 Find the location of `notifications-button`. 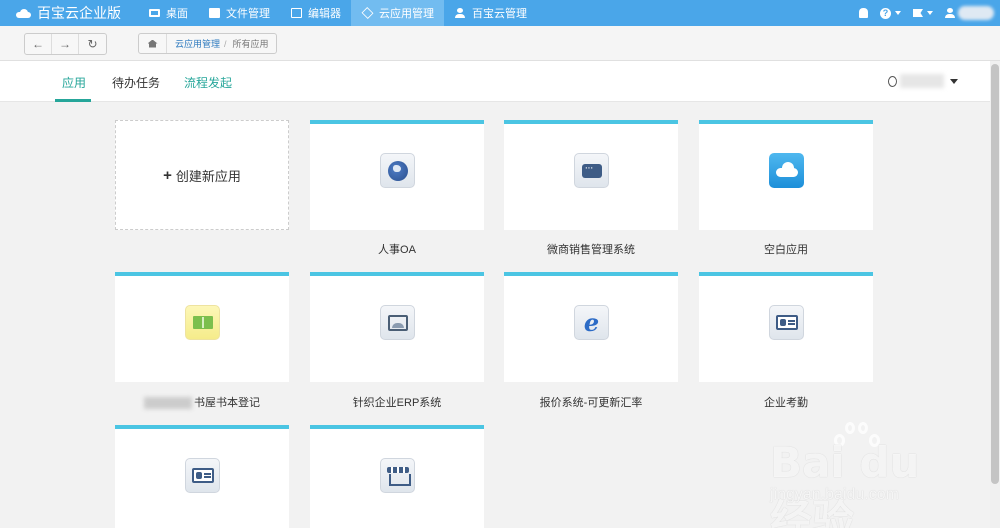

notifications-button is located at coordinates (863, 13).